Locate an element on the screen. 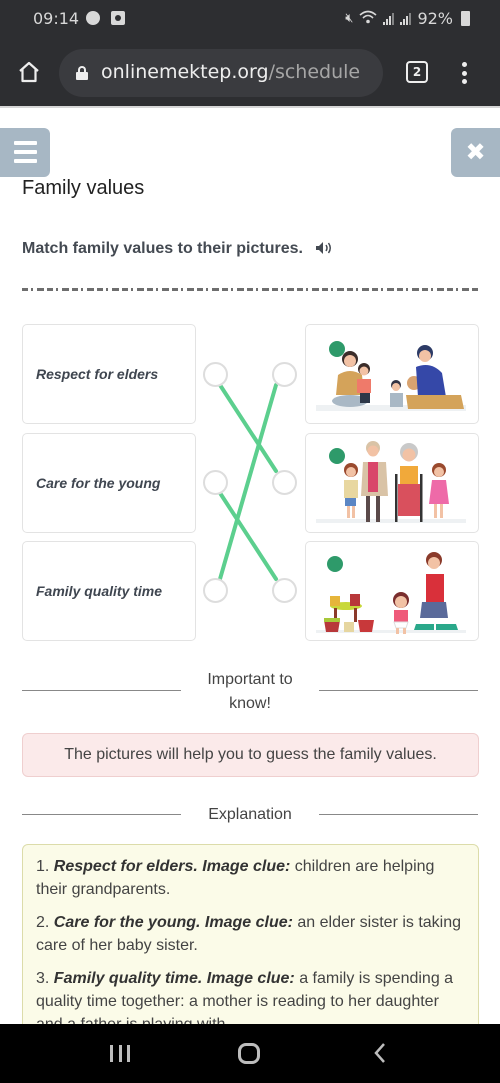 Image resolution: width=500 pixels, height=1083 pixels. tabs-button: 2 is located at coordinates (417, 72).